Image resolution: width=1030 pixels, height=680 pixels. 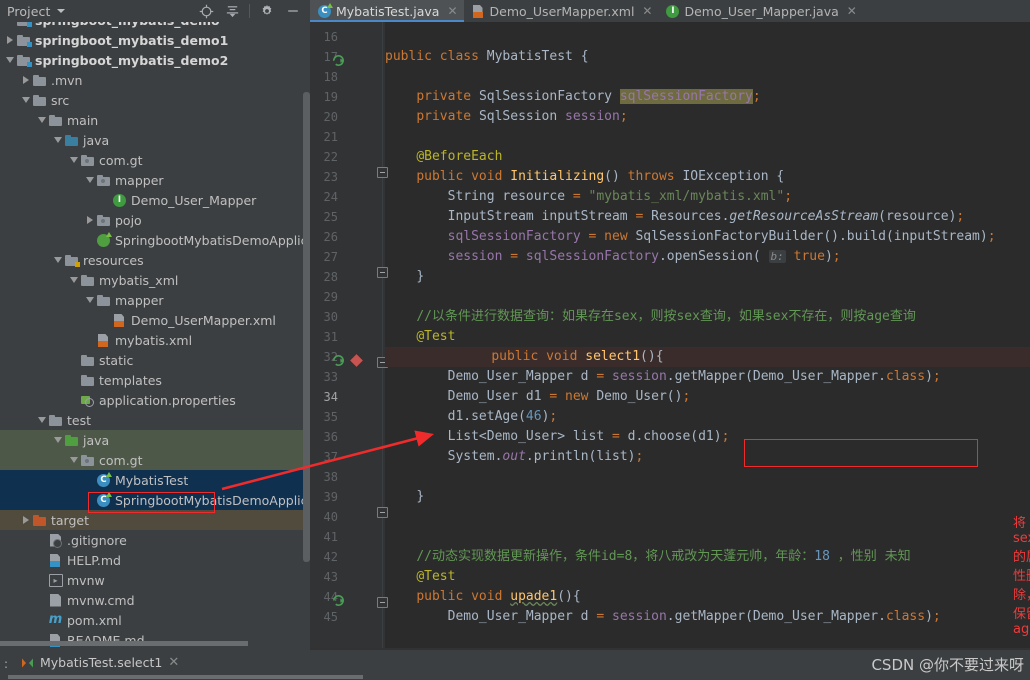 I want to click on line-number: 40, so click(x=347, y=517).